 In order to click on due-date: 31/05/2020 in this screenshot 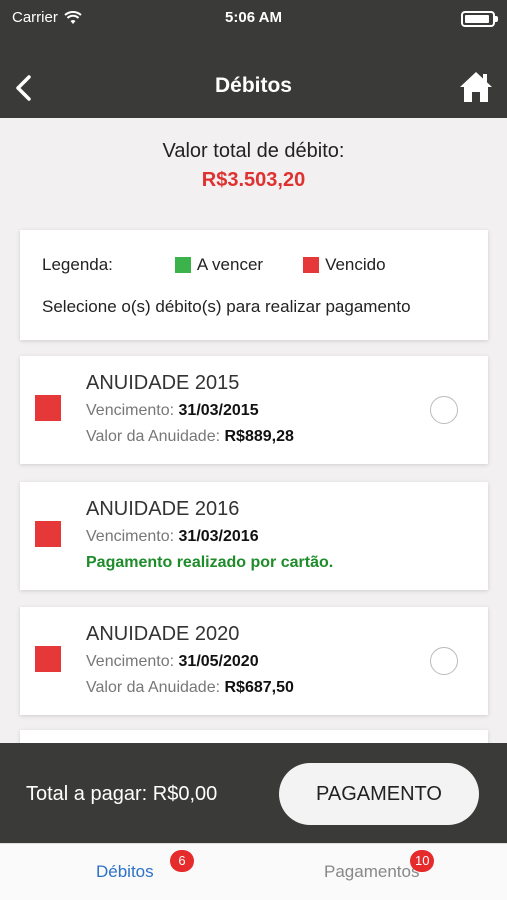, I will do `click(218, 661)`.